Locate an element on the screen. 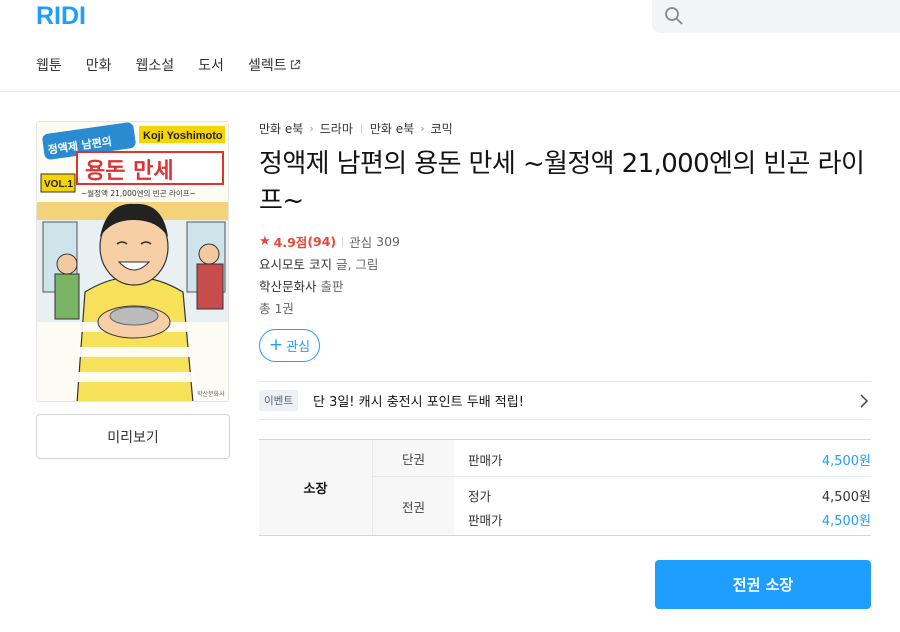 This screenshot has width=900, height=632. event-text: 단 3일! 캐시 충전시 포인트 두배 적립! is located at coordinates (418, 402).